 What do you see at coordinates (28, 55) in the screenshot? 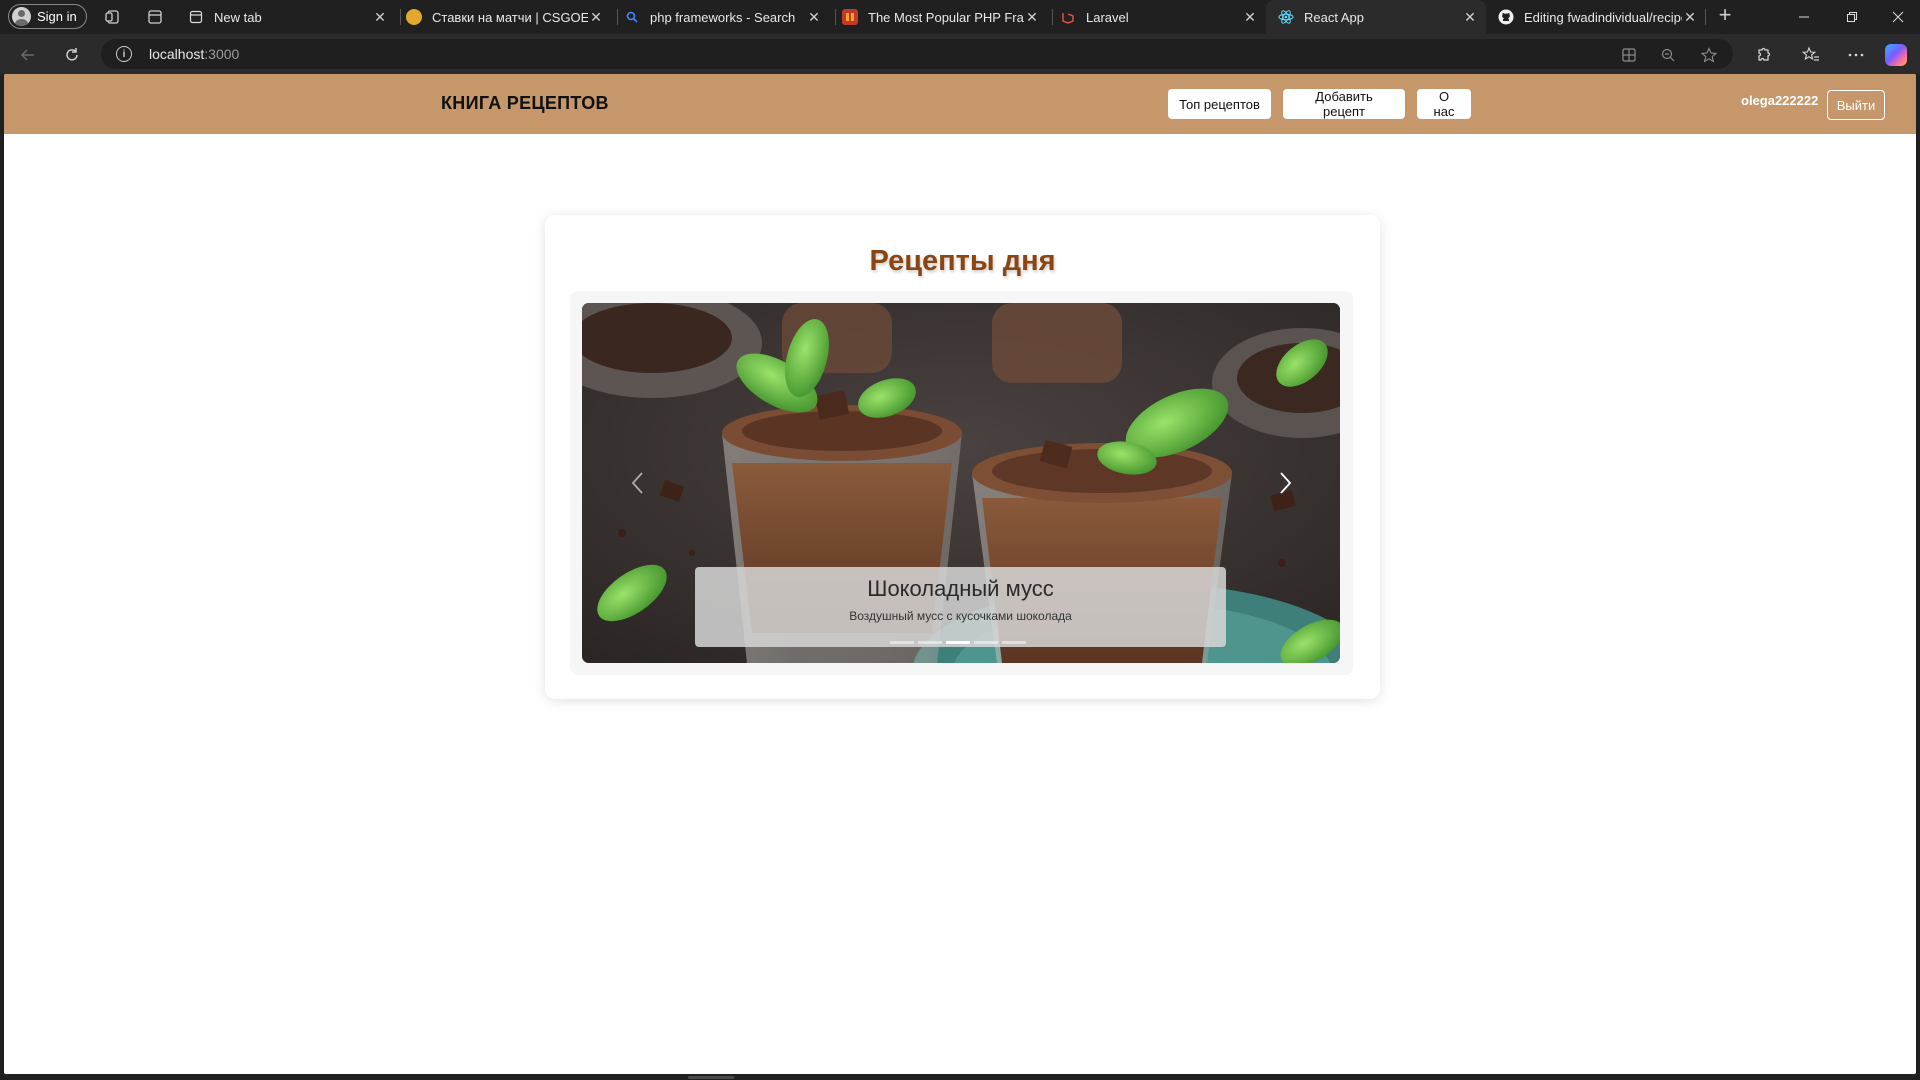
I see `back-arrow-icon` at bounding box center [28, 55].